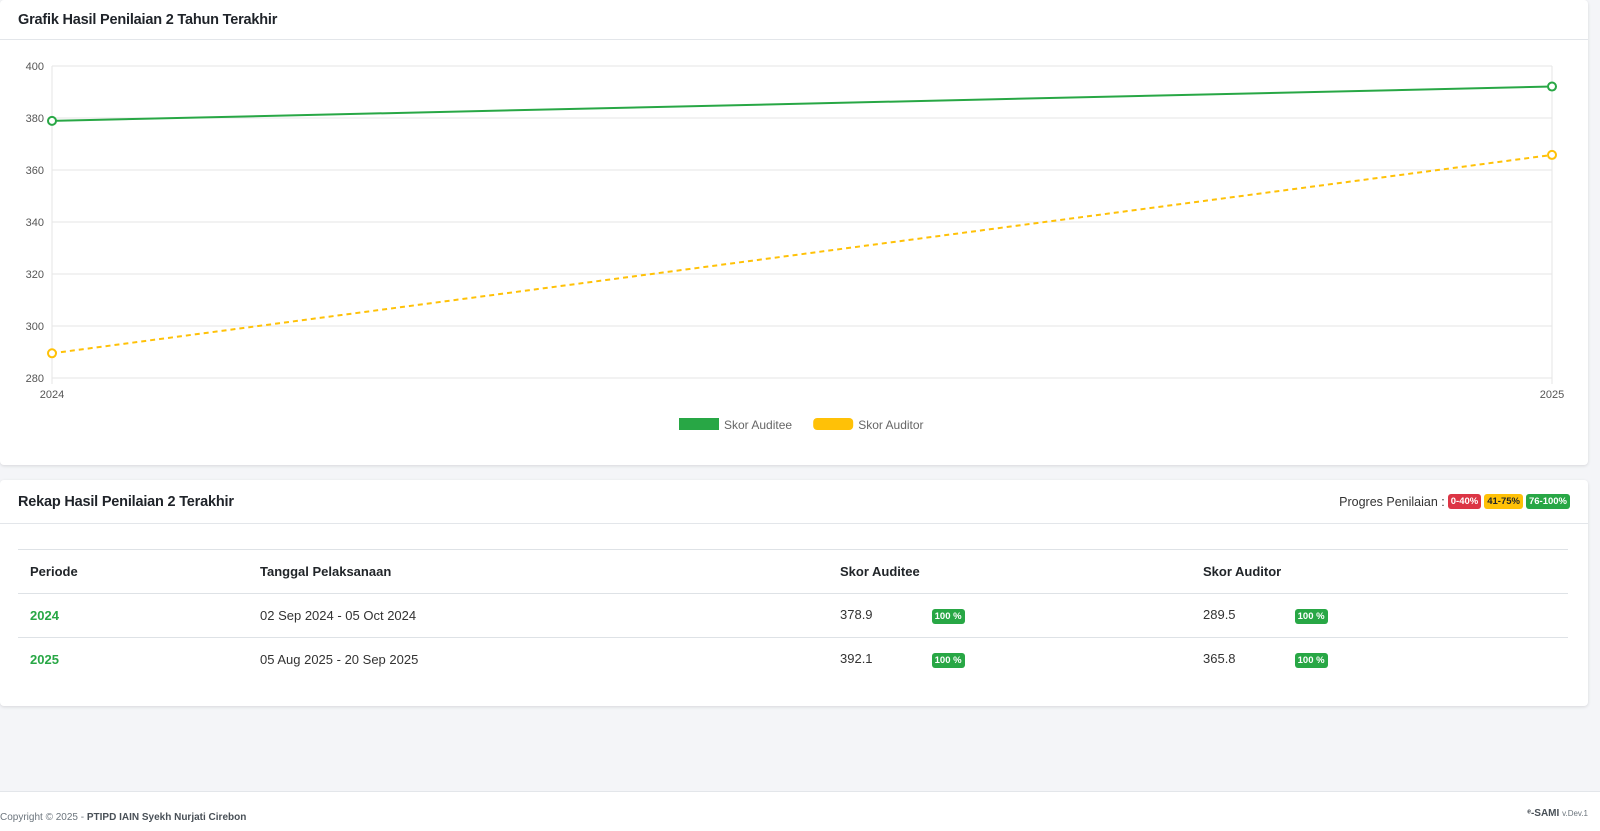 The width and height of the screenshot is (1600, 831). Describe the element at coordinates (133, 571) in the screenshot. I see `col-header-periode: Periode` at that location.